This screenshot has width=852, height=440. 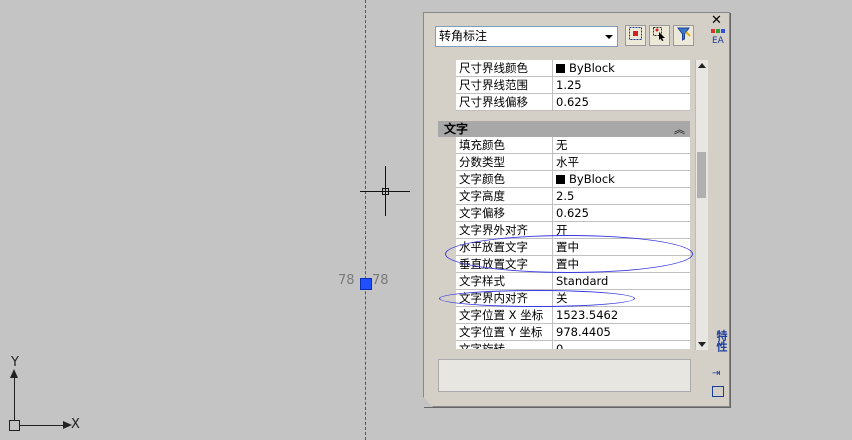 What do you see at coordinates (701, 205) in the screenshot?
I see `property-scrollbar` at bounding box center [701, 205].